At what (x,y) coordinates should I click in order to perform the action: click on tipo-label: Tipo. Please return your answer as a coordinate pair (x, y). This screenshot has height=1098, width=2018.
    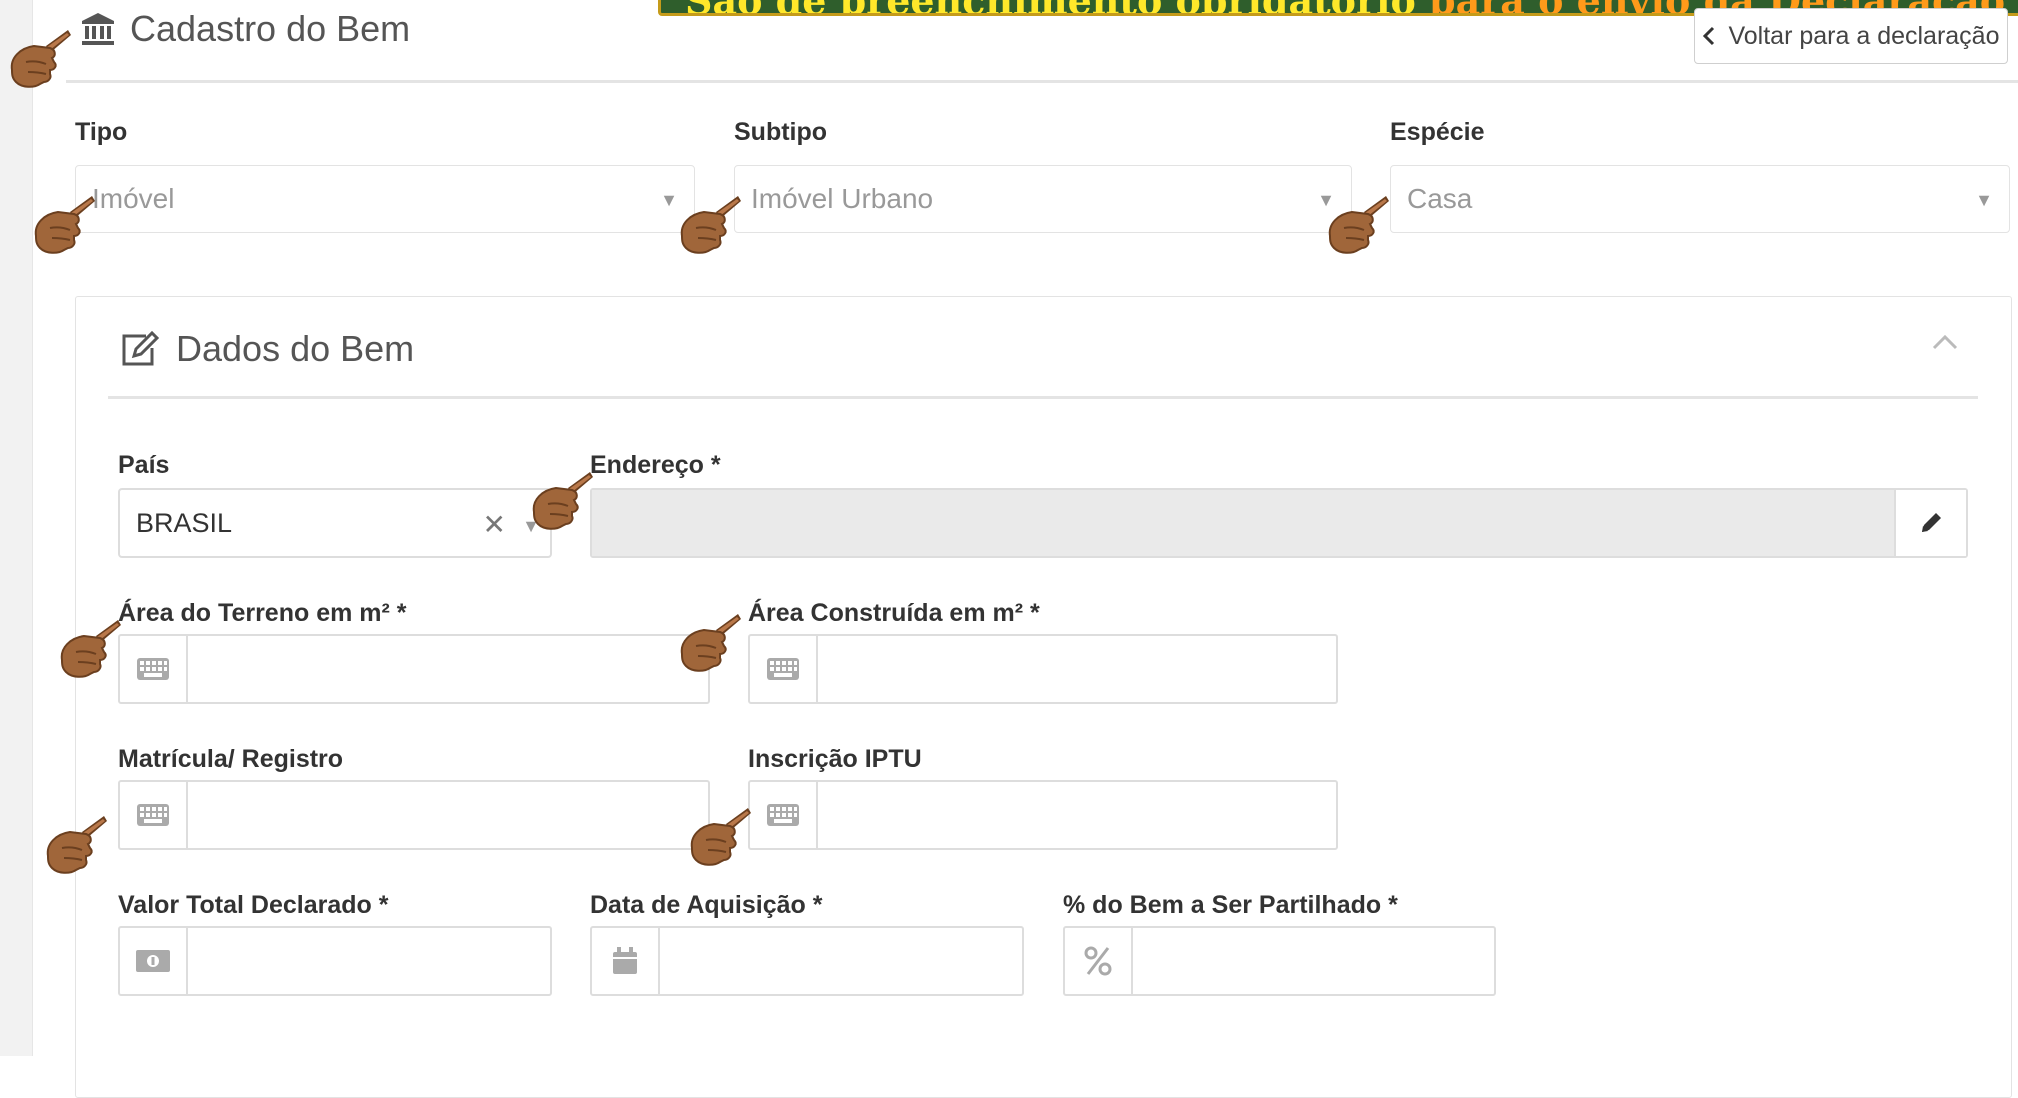
    Looking at the image, I should click on (101, 132).